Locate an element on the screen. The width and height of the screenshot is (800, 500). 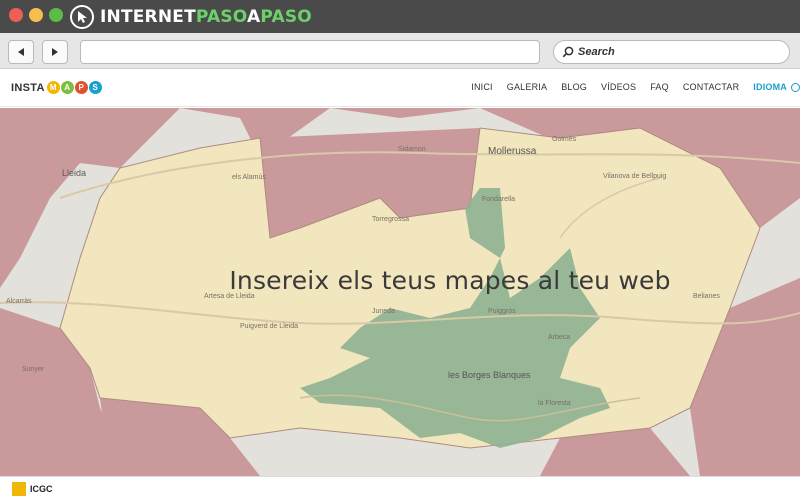
brand-name: INTERNETPASOAPASO is located at coordinates (206, 17).